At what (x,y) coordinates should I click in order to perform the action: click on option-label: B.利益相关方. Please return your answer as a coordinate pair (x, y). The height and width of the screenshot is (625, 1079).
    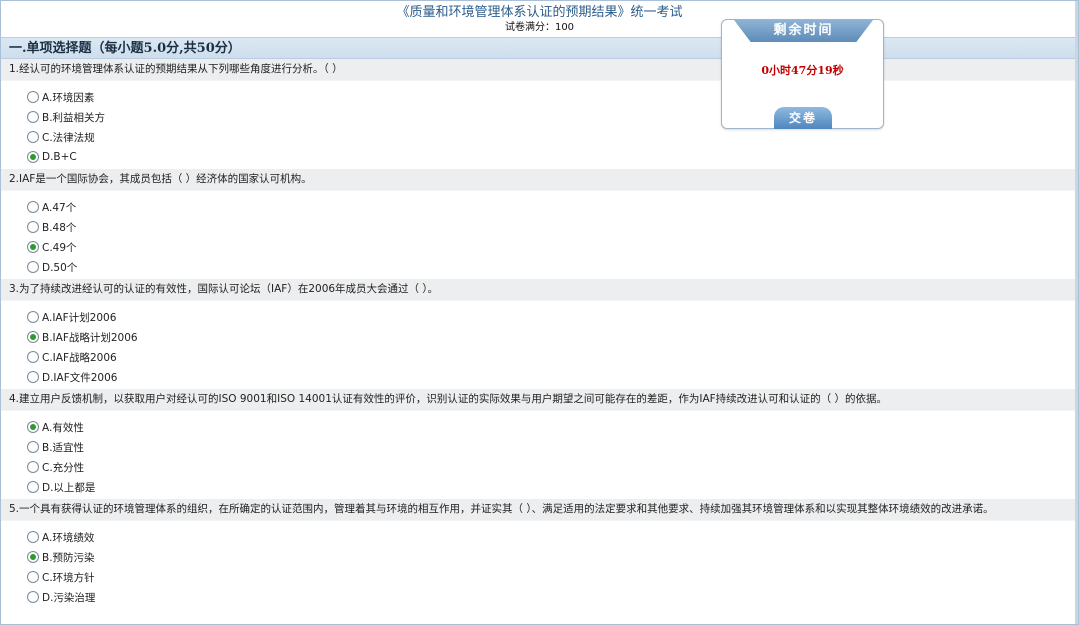
    Looking at the image, I should click on (73, 117).